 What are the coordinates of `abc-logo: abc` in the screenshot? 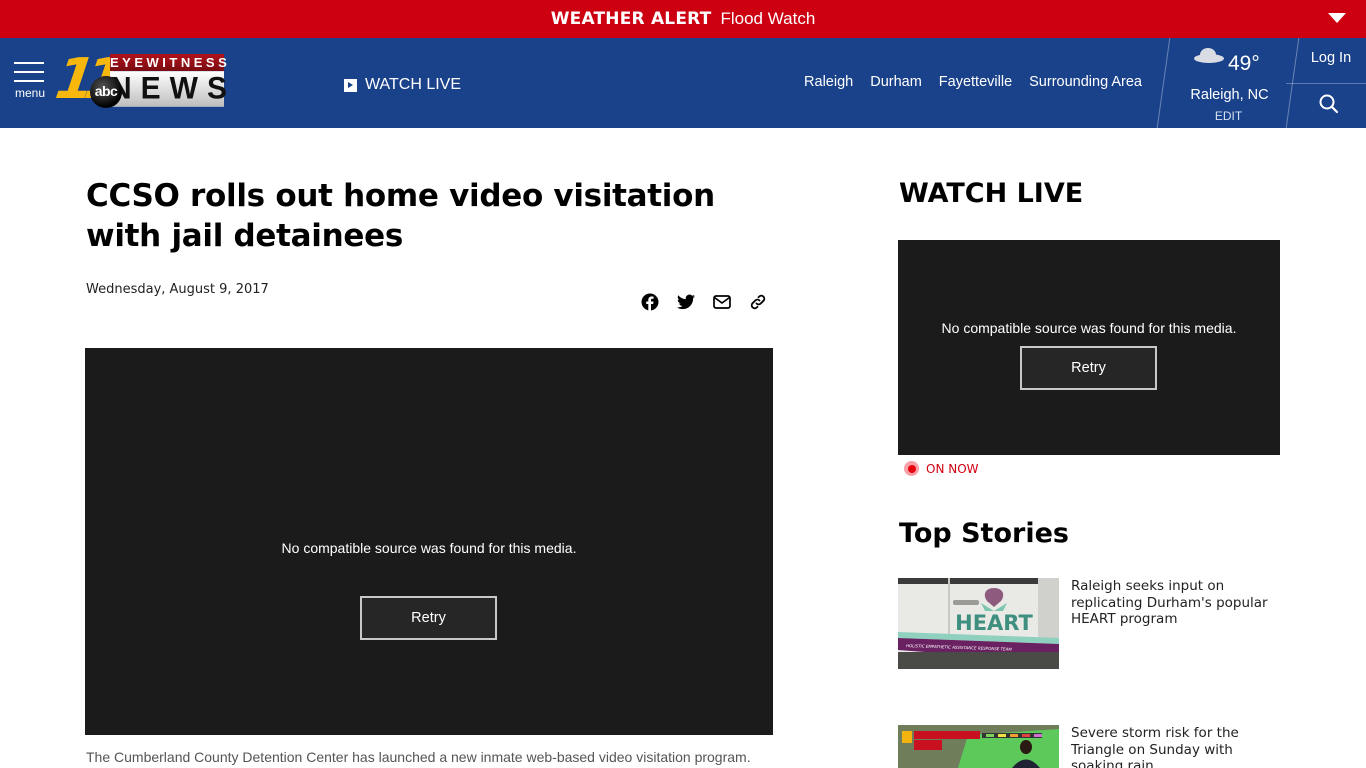 It's located at (106, 92).